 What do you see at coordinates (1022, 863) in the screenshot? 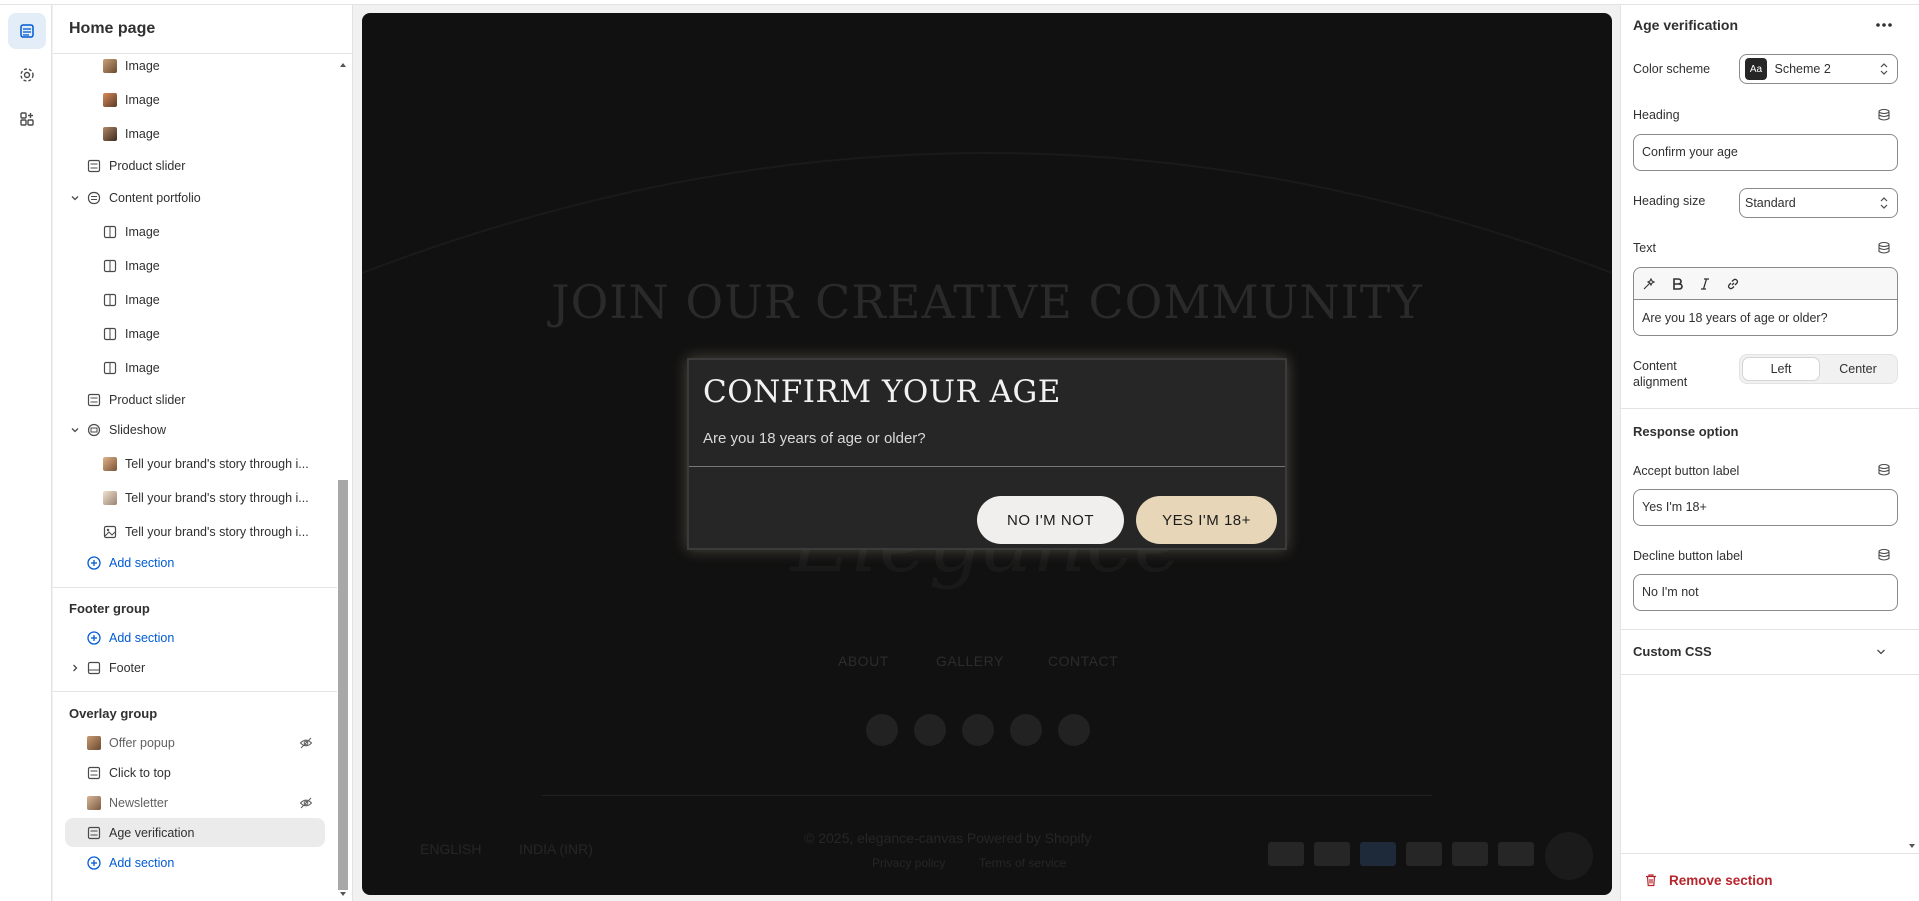
I see `terms-link: Terms of service` at bounding box center [1022, 863].